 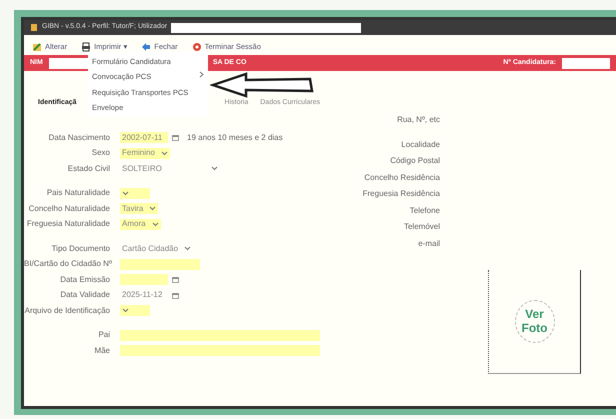 What do you see at coordinates (104, 335) in the screenshot?
I see `field-label: Pai` at bounding box center [104, 335].